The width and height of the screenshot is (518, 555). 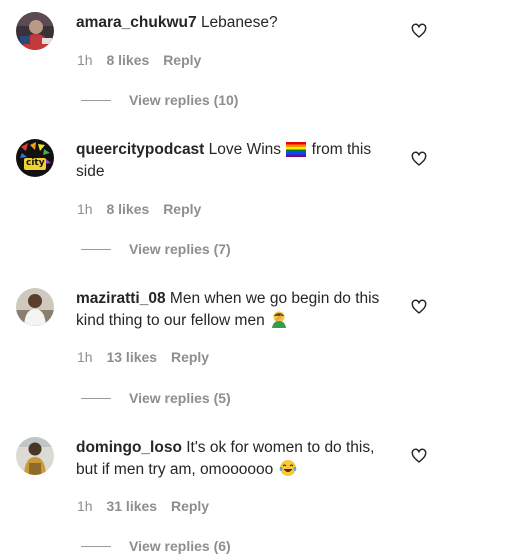 What do you see at coordinates (180, 249) in the screenshot?
I see `view-replies-label: View replies (7)` at bounding box center [180, 249].